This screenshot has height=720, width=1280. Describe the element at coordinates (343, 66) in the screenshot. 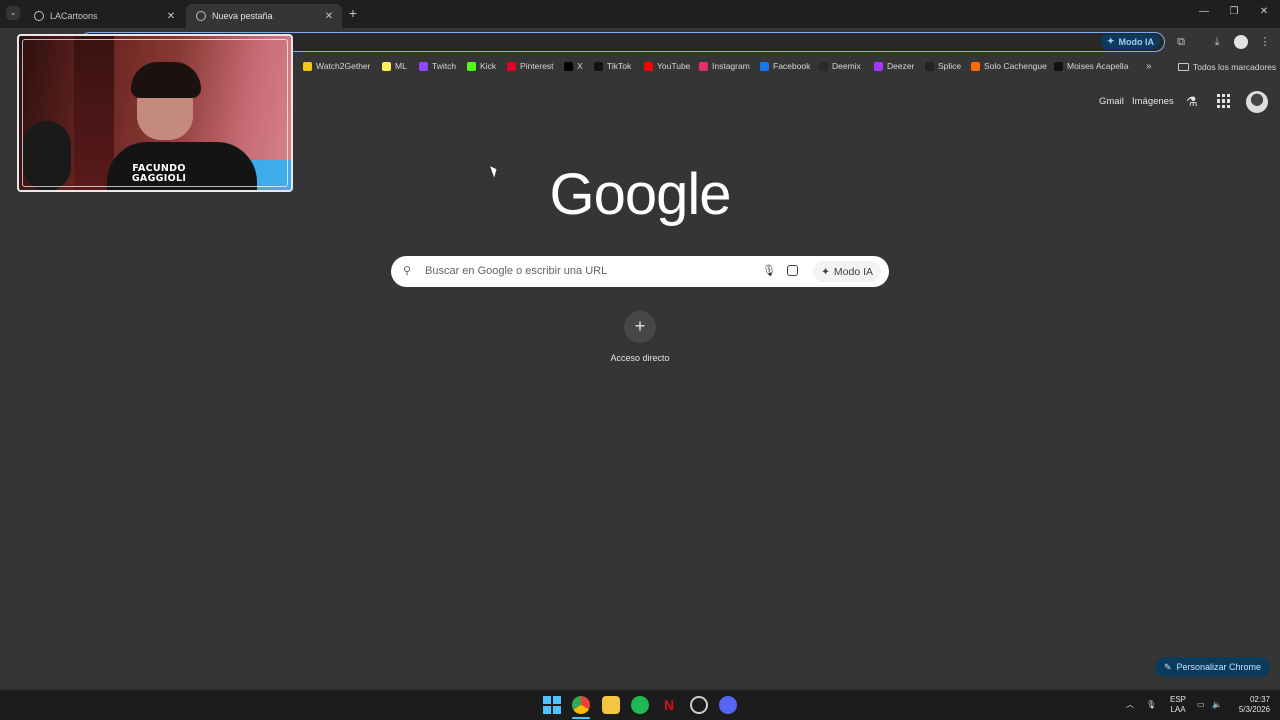

I see `bookmark-label: Watch2Gether` at that location.